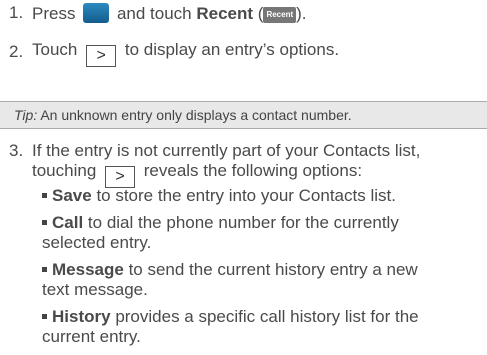 Image resolution: width=487 pixels, height=355 pixels. What do you see at coordinates (280, 15) in the screenshot?
I see `recent-tab-icon: Recent` at bounding box center [280, 15].